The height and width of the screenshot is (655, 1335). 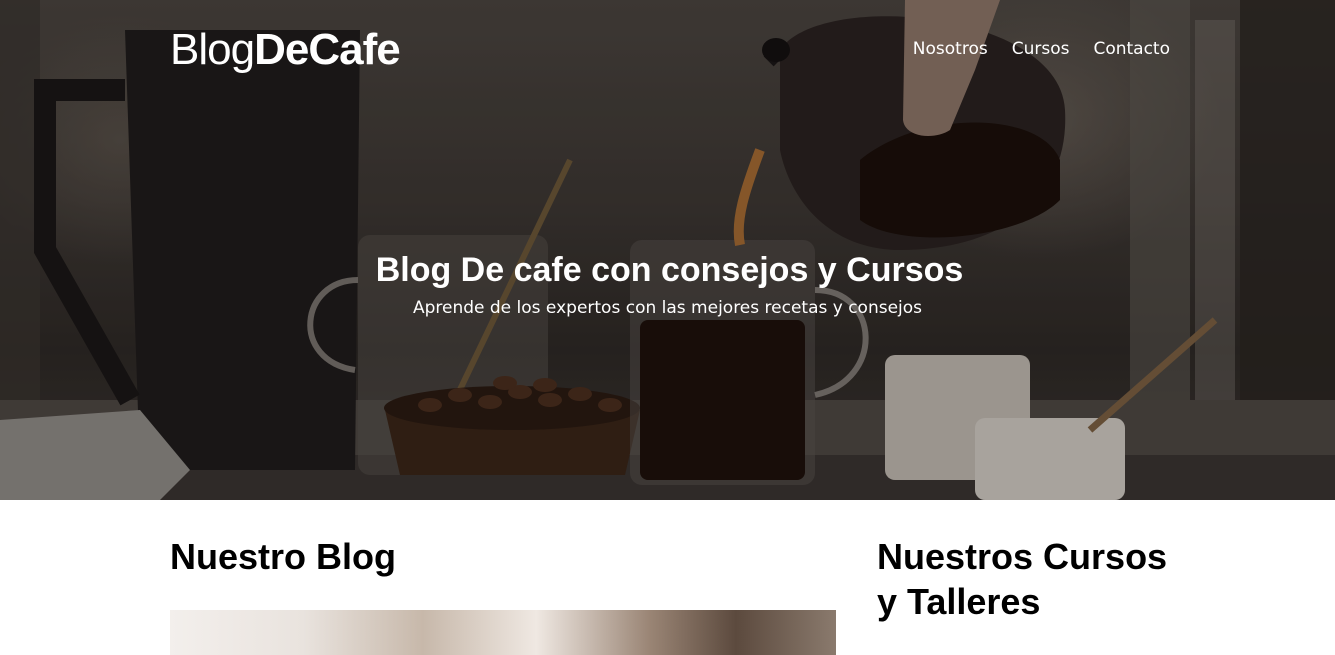 I want to click on hero-title: Blog De cafe con consejos y Cursos, so click(x=669, y=270).